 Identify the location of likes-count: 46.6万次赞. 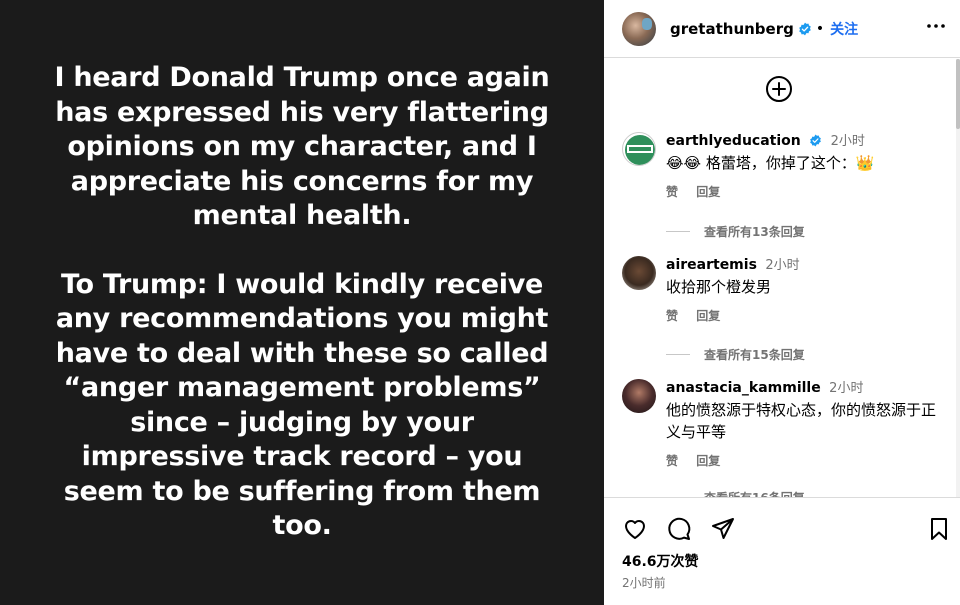
(660, 561).